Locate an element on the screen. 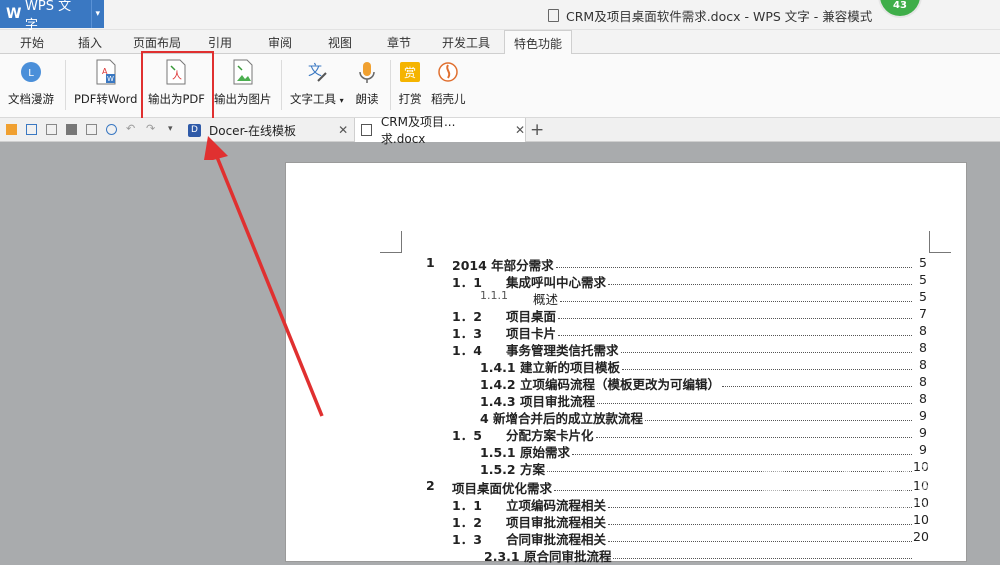  pdf-to-word-button: AW PDF转Word is located at coordinates (105, 83).